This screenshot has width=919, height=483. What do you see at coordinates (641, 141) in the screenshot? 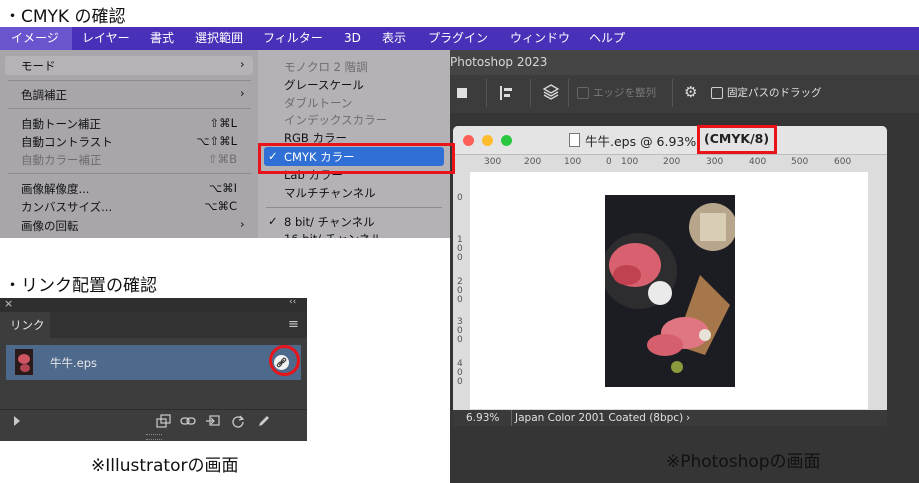
I see `document-title: 牛牛.eps @ 6.93%` at bounding box center [641, 141].